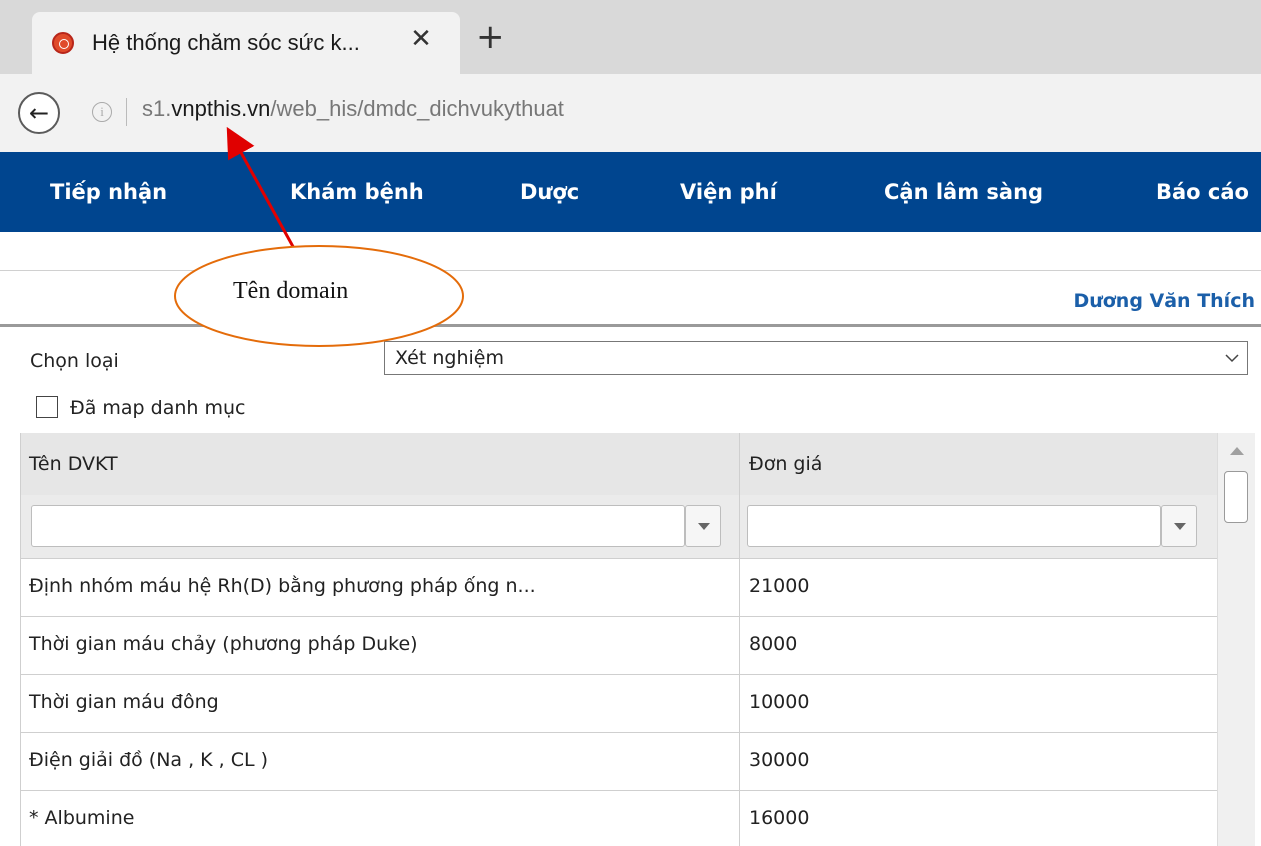 The width and height of the screenshot is (1261, 846). I want to click on type-select: Xét nghiệm, so click(816, 358).